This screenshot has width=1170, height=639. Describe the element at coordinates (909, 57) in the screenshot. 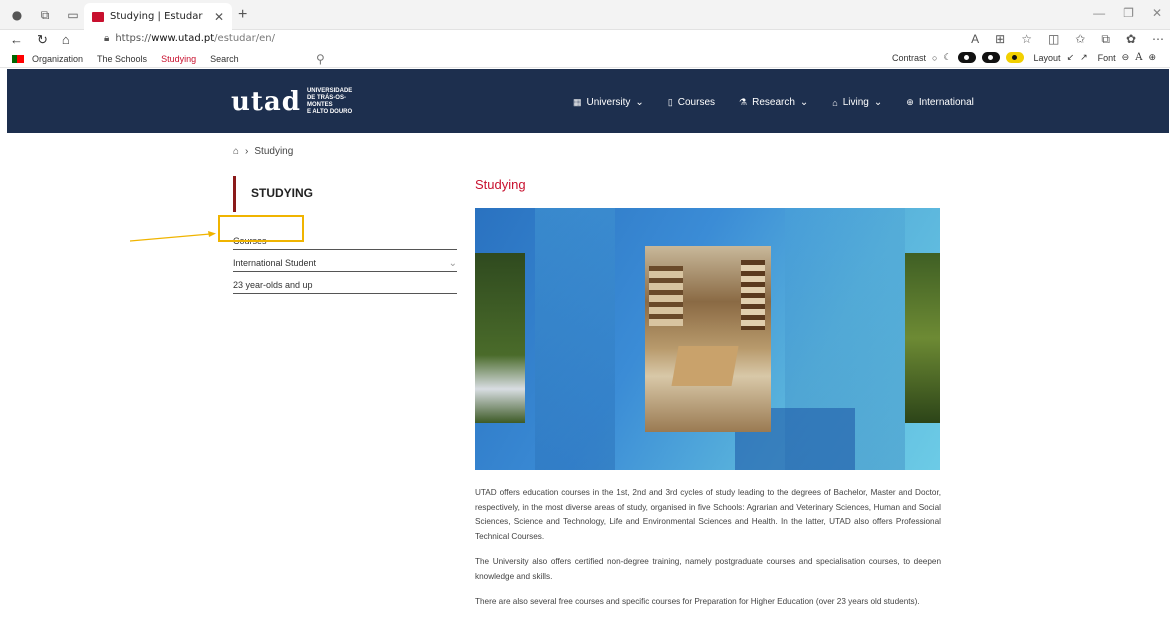

I see `contrast-label: Contrast` at that location.